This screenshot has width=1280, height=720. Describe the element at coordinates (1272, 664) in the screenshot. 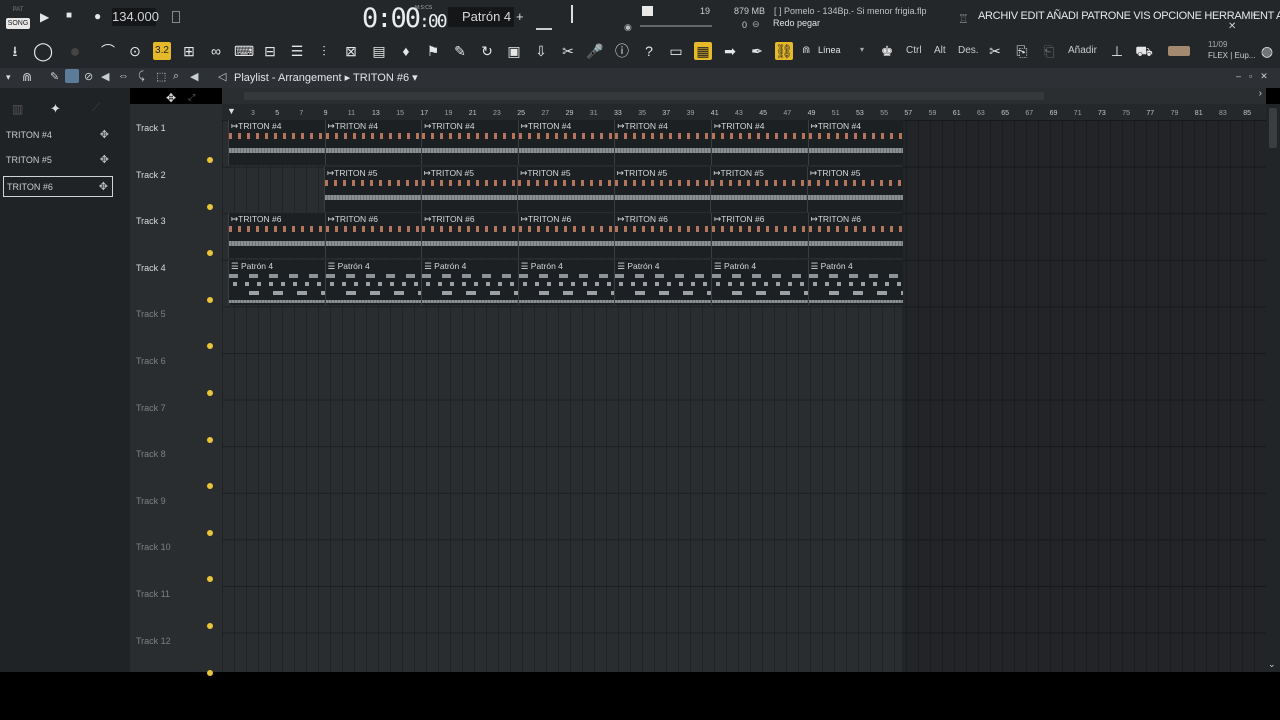

I see `chevron-down-icon: ⌄` at that location.